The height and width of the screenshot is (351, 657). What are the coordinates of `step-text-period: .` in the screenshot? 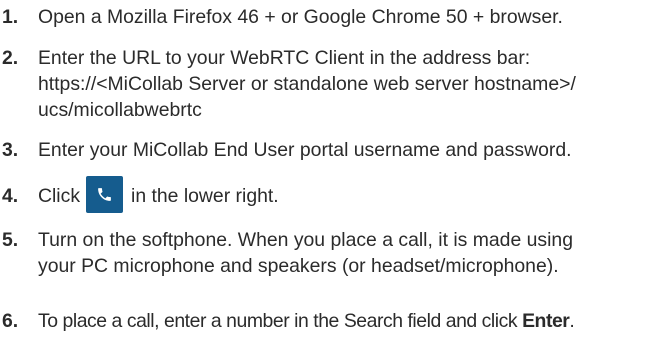 It's located at (572, 321).